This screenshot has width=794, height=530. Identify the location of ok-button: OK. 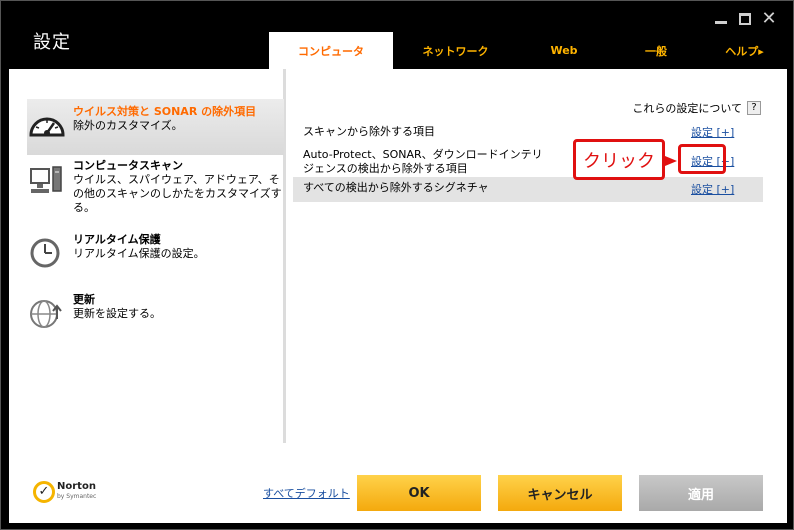
(419, 493).